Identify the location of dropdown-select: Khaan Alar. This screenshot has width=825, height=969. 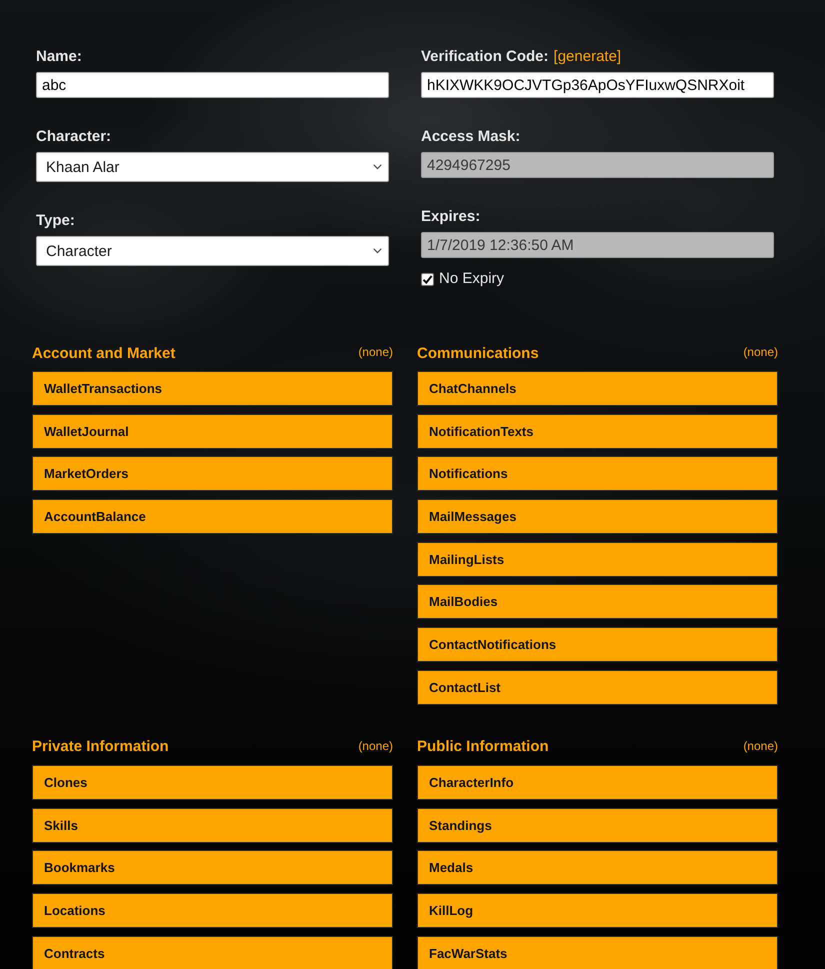
(212, 167).